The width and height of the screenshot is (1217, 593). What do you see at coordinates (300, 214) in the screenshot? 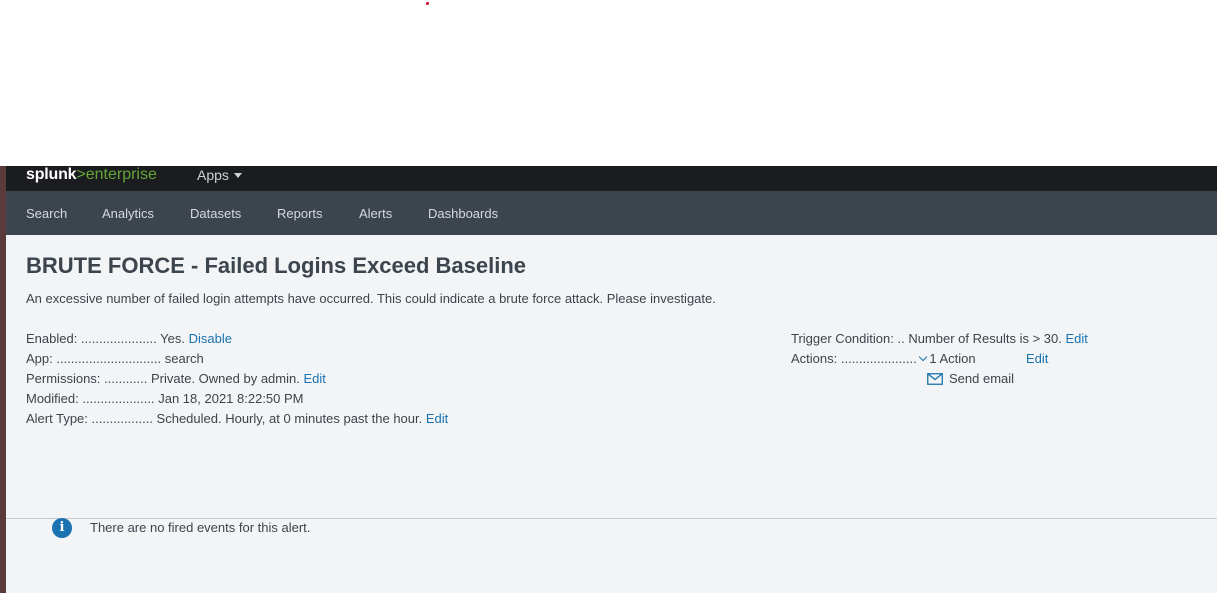
I see `nav-reports: Reports` at bounding box center [300, 214].